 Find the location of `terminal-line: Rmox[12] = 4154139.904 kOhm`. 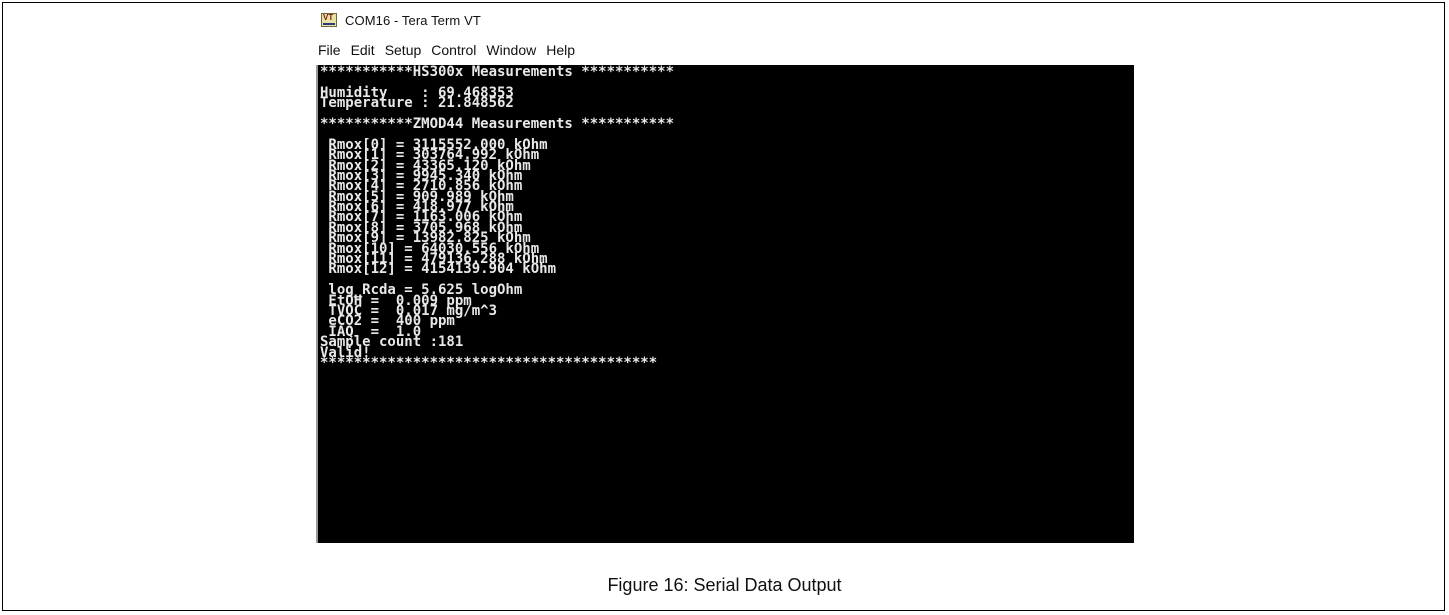

terminal-line: Rmox[12] = 4154139.904 kOhm is located at coordinates (438, 269).